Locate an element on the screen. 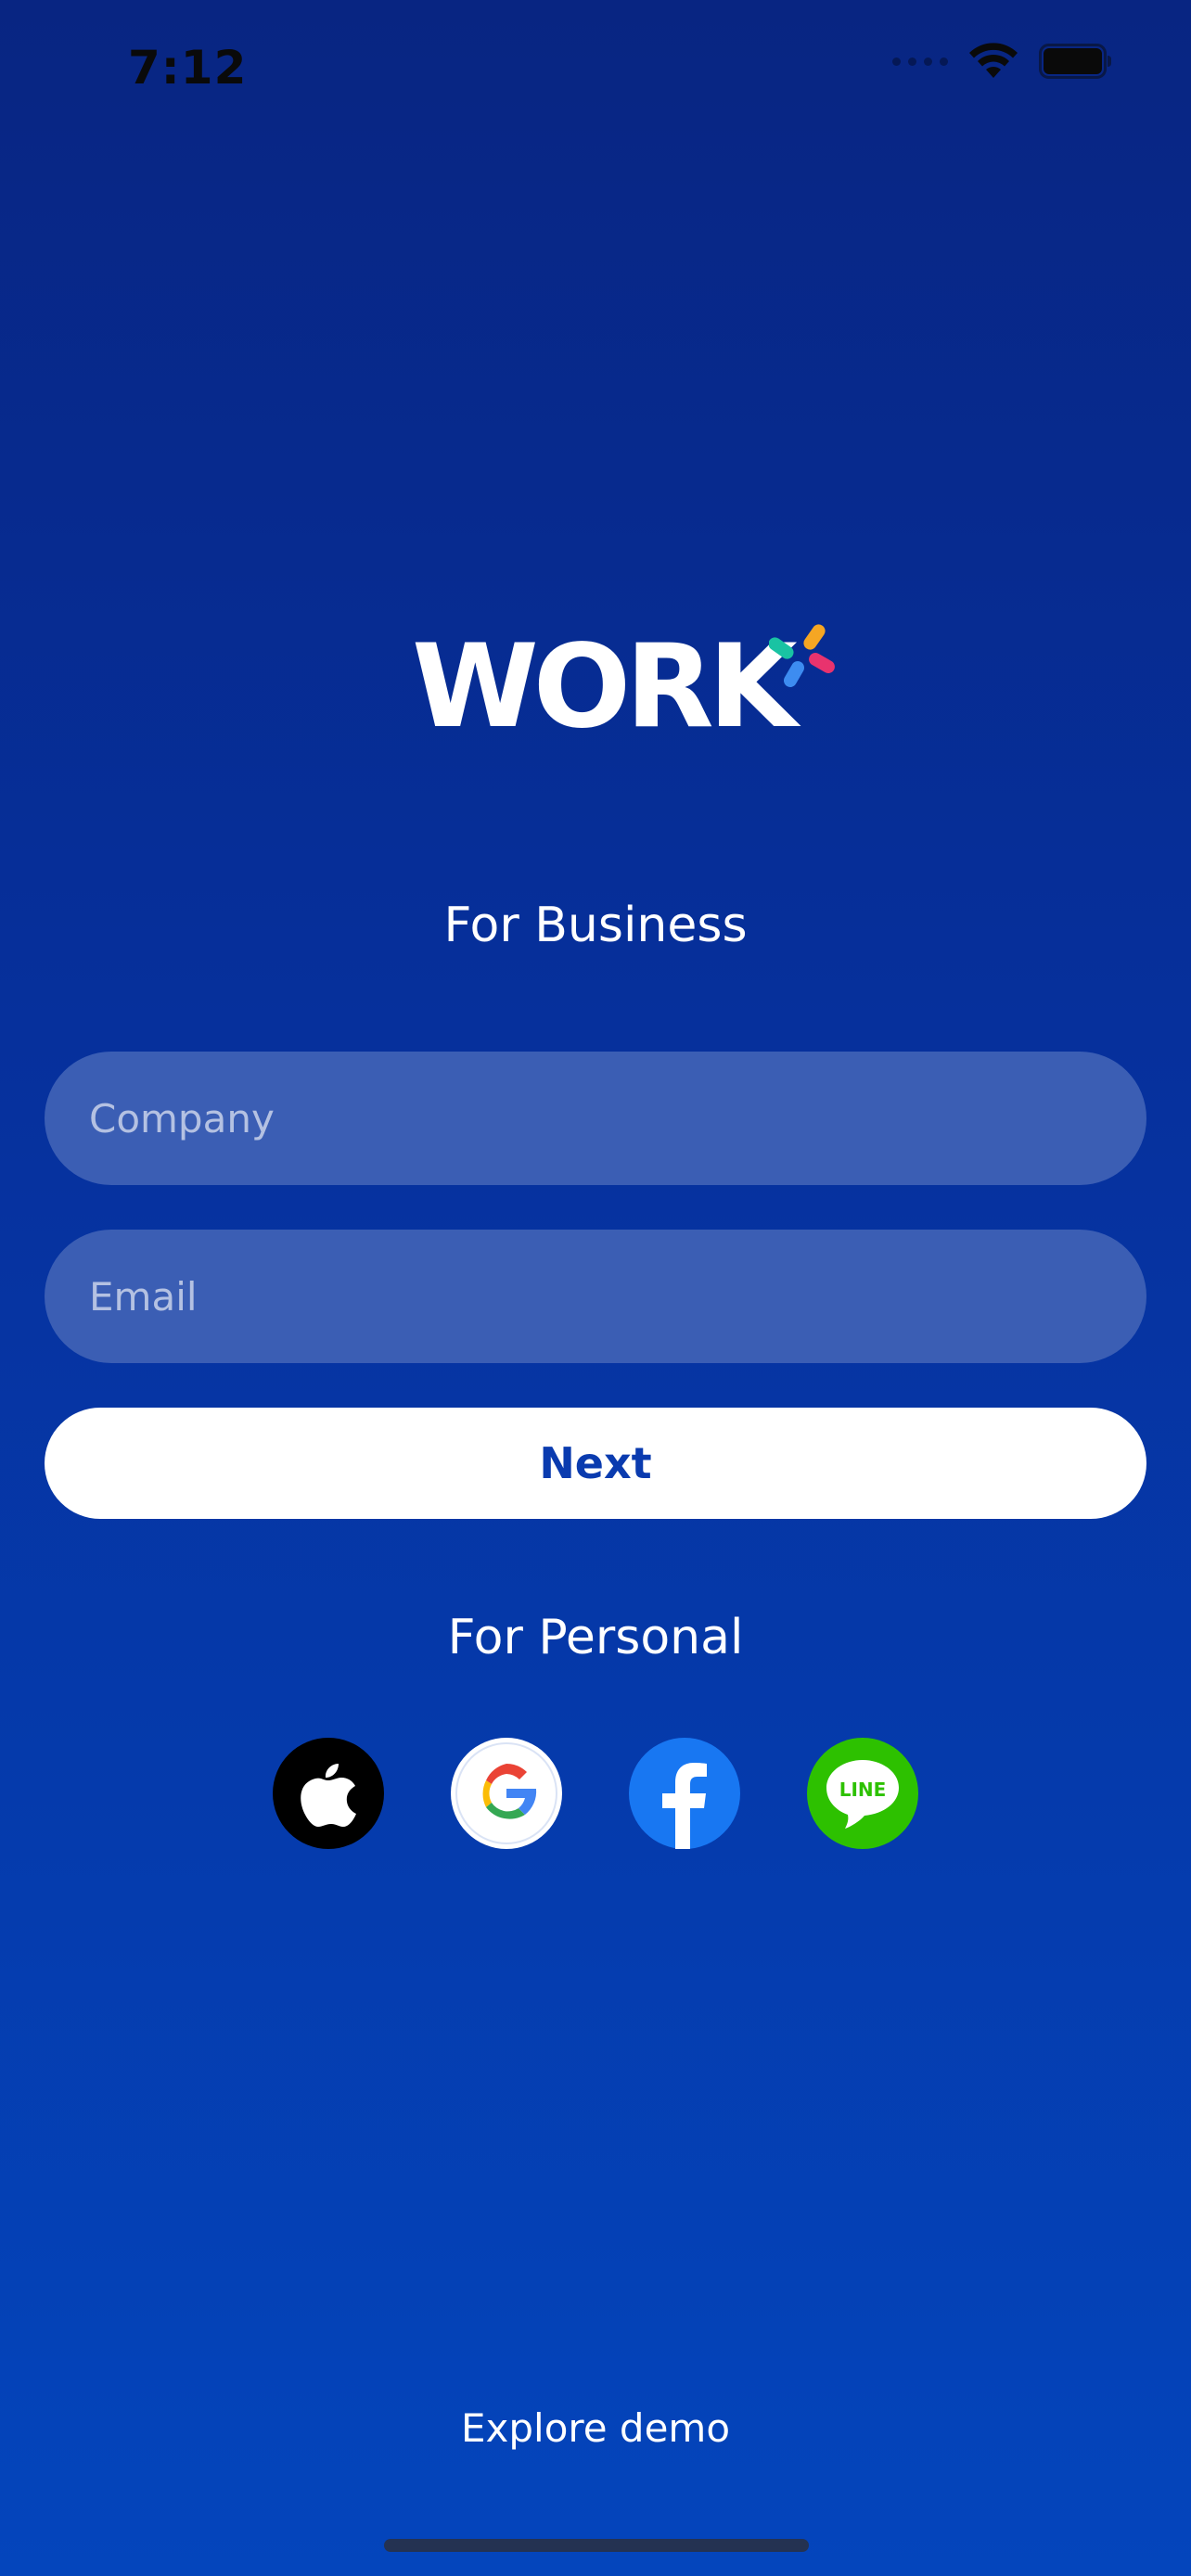 This screenshot has height=2576, width=1191. google-login-button is located at coordinates (506, 1793).